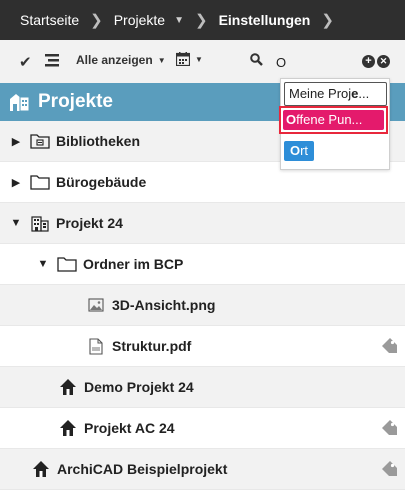 The height and width of the screenshot is (490, 405). What do you see at coordinates (40, 141) in the screenshot?
I see `library-folder-icon` at bounding box center [40, 141].